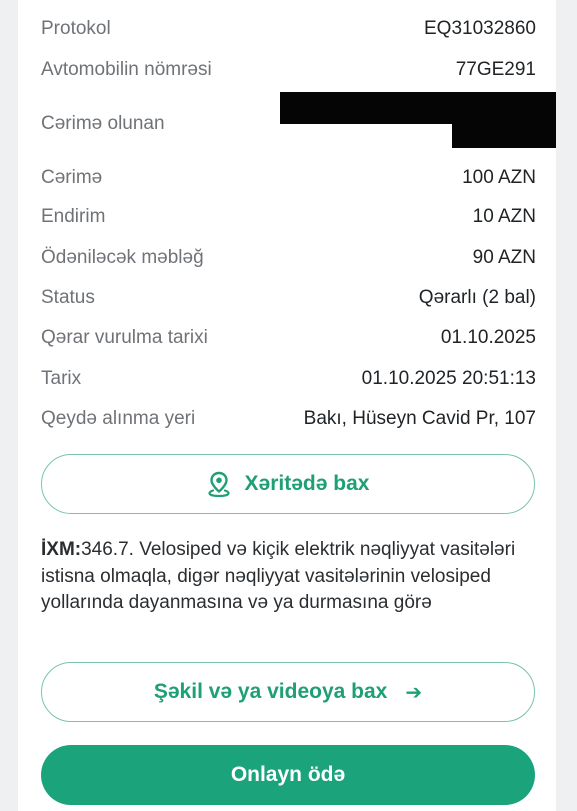  What do you see at coordinates (288, 379) in the screenshot?
I see `date-row: Tarix 01.10.2025 20:51:13` at bounding box center [288, 379].